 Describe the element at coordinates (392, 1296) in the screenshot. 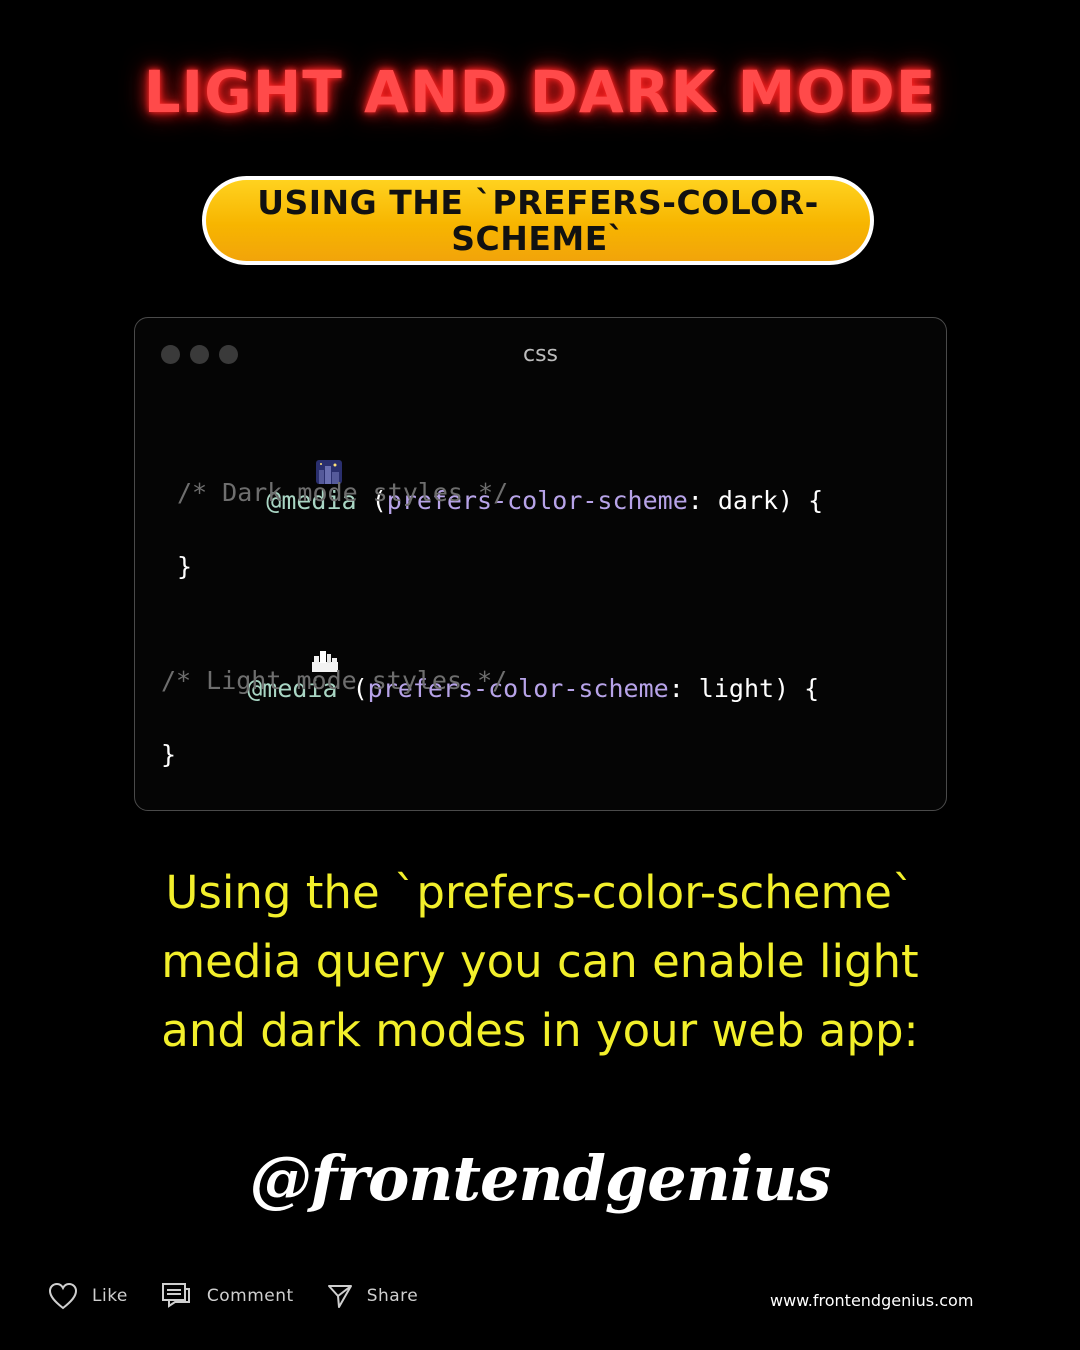

I see `share-label: Share` at that location.